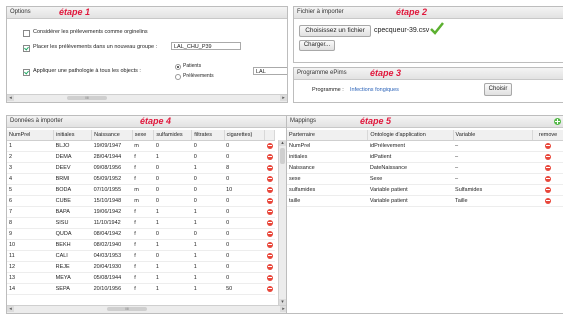  What do you see at coordinates (178, 77) in the screenshot?
I see `radio-prelevements` at bounding box center [178, 77].